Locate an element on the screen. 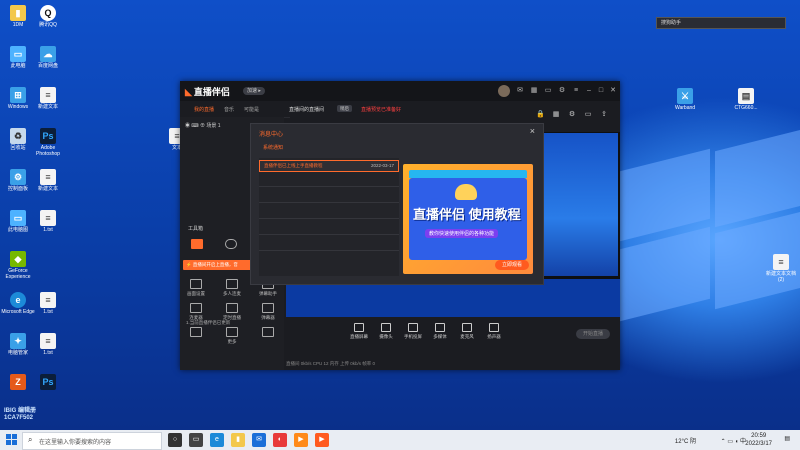 This screenshot has height=450, width=800. weather-widget: 12°C 阴 is located at coordinates (685, 440).